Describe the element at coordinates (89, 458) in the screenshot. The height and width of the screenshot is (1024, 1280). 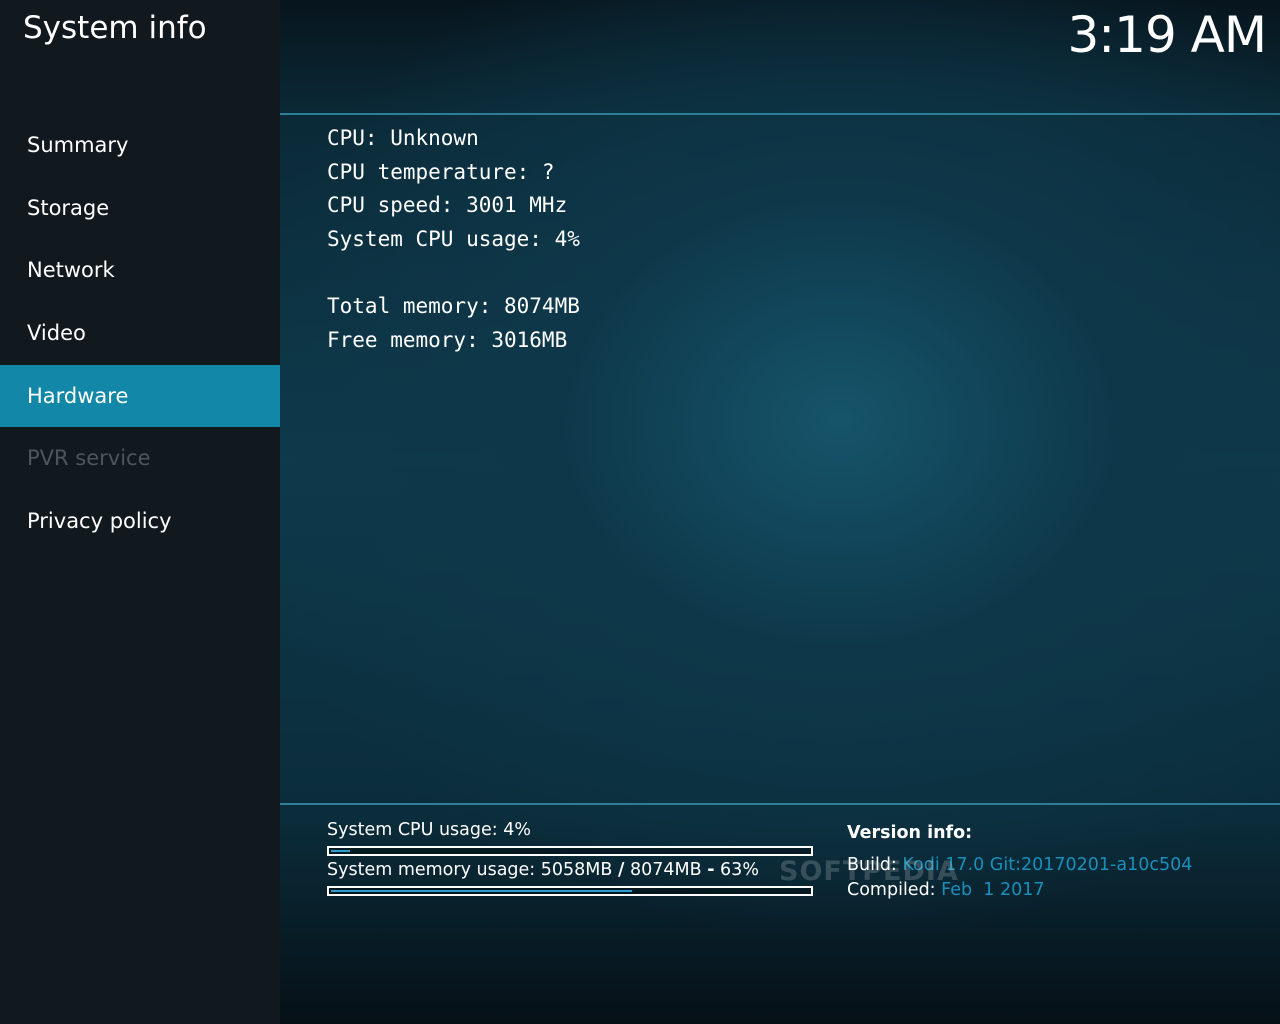
I see `menu-item-pvr-service: PVR service` at that location.